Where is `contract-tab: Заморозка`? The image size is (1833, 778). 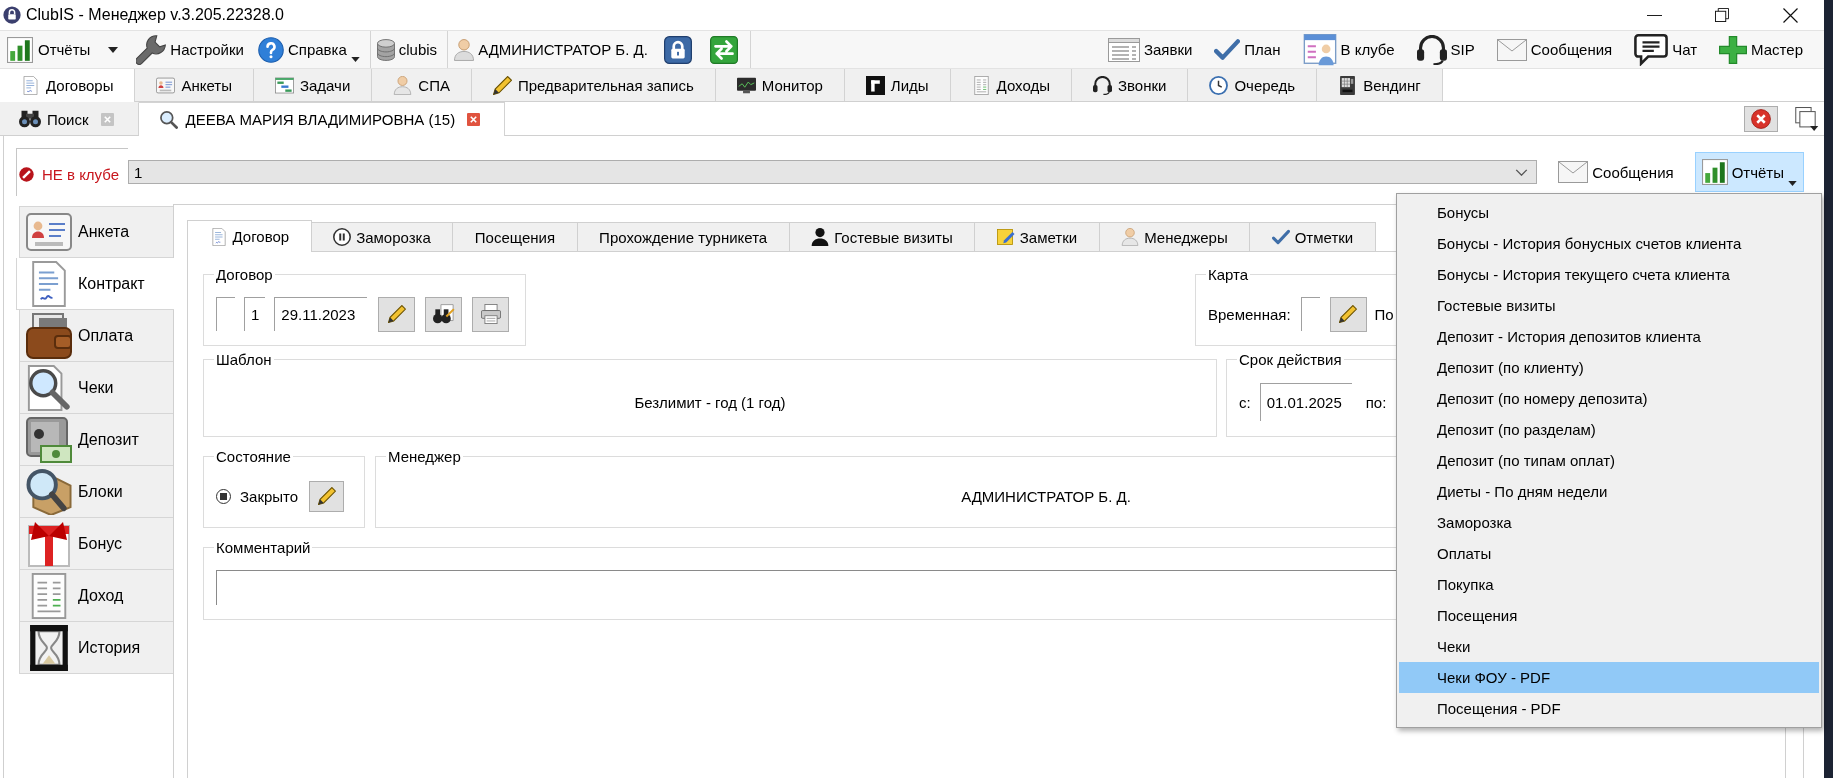 contract-tab: Заморозка is located at coordinates (382, 236).